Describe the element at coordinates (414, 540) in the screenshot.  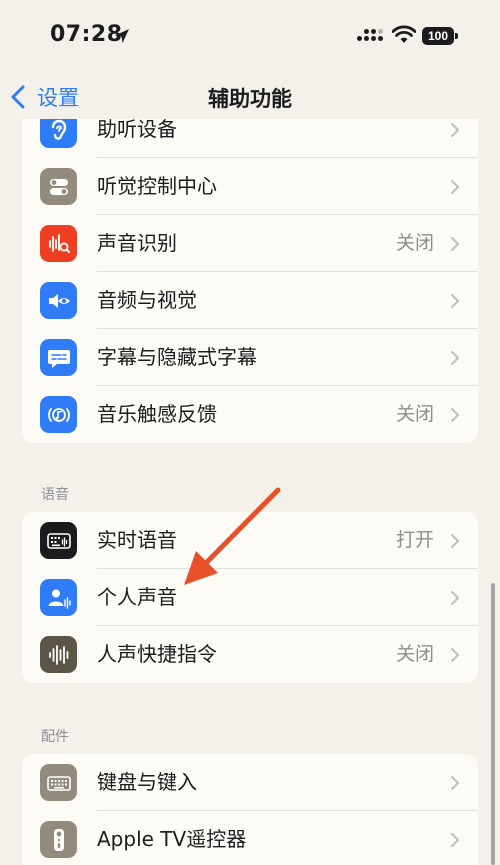
I see `status-value: 打开` at that location.